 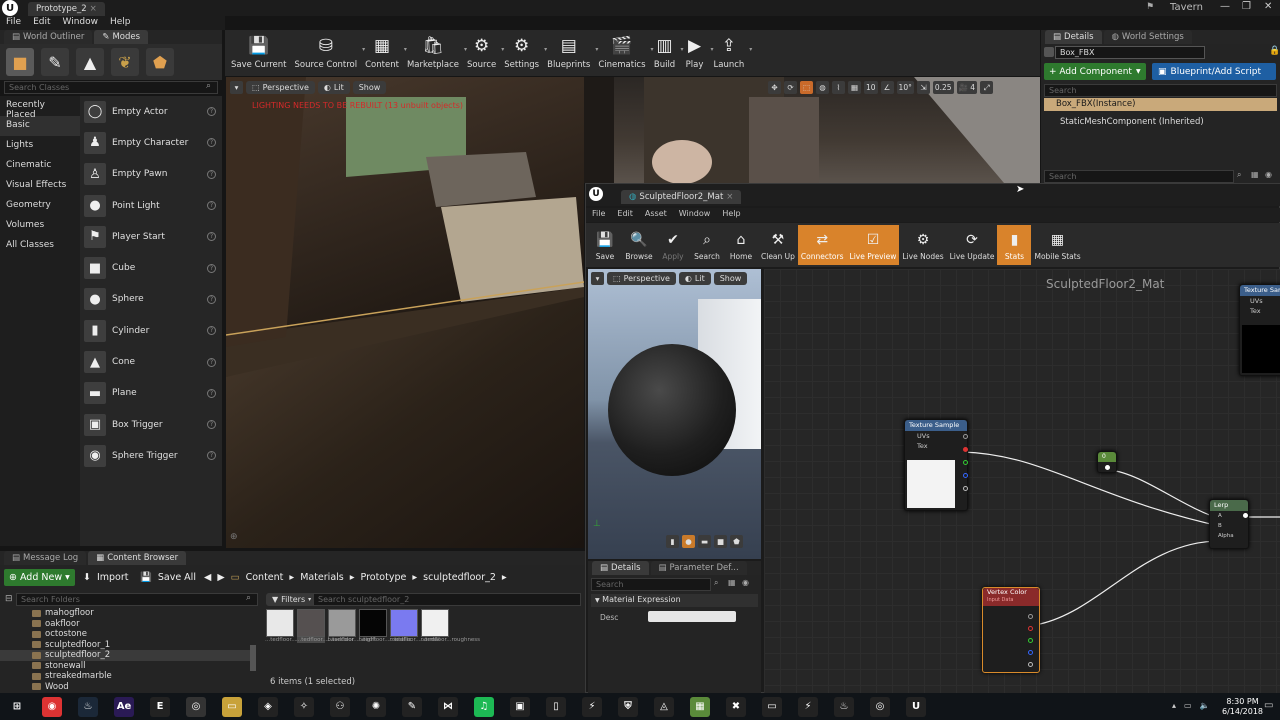 What do you see at coordinates (93, 9) in the screenshot?
I see `close-icon: ×` at bounding box center [93, 9].